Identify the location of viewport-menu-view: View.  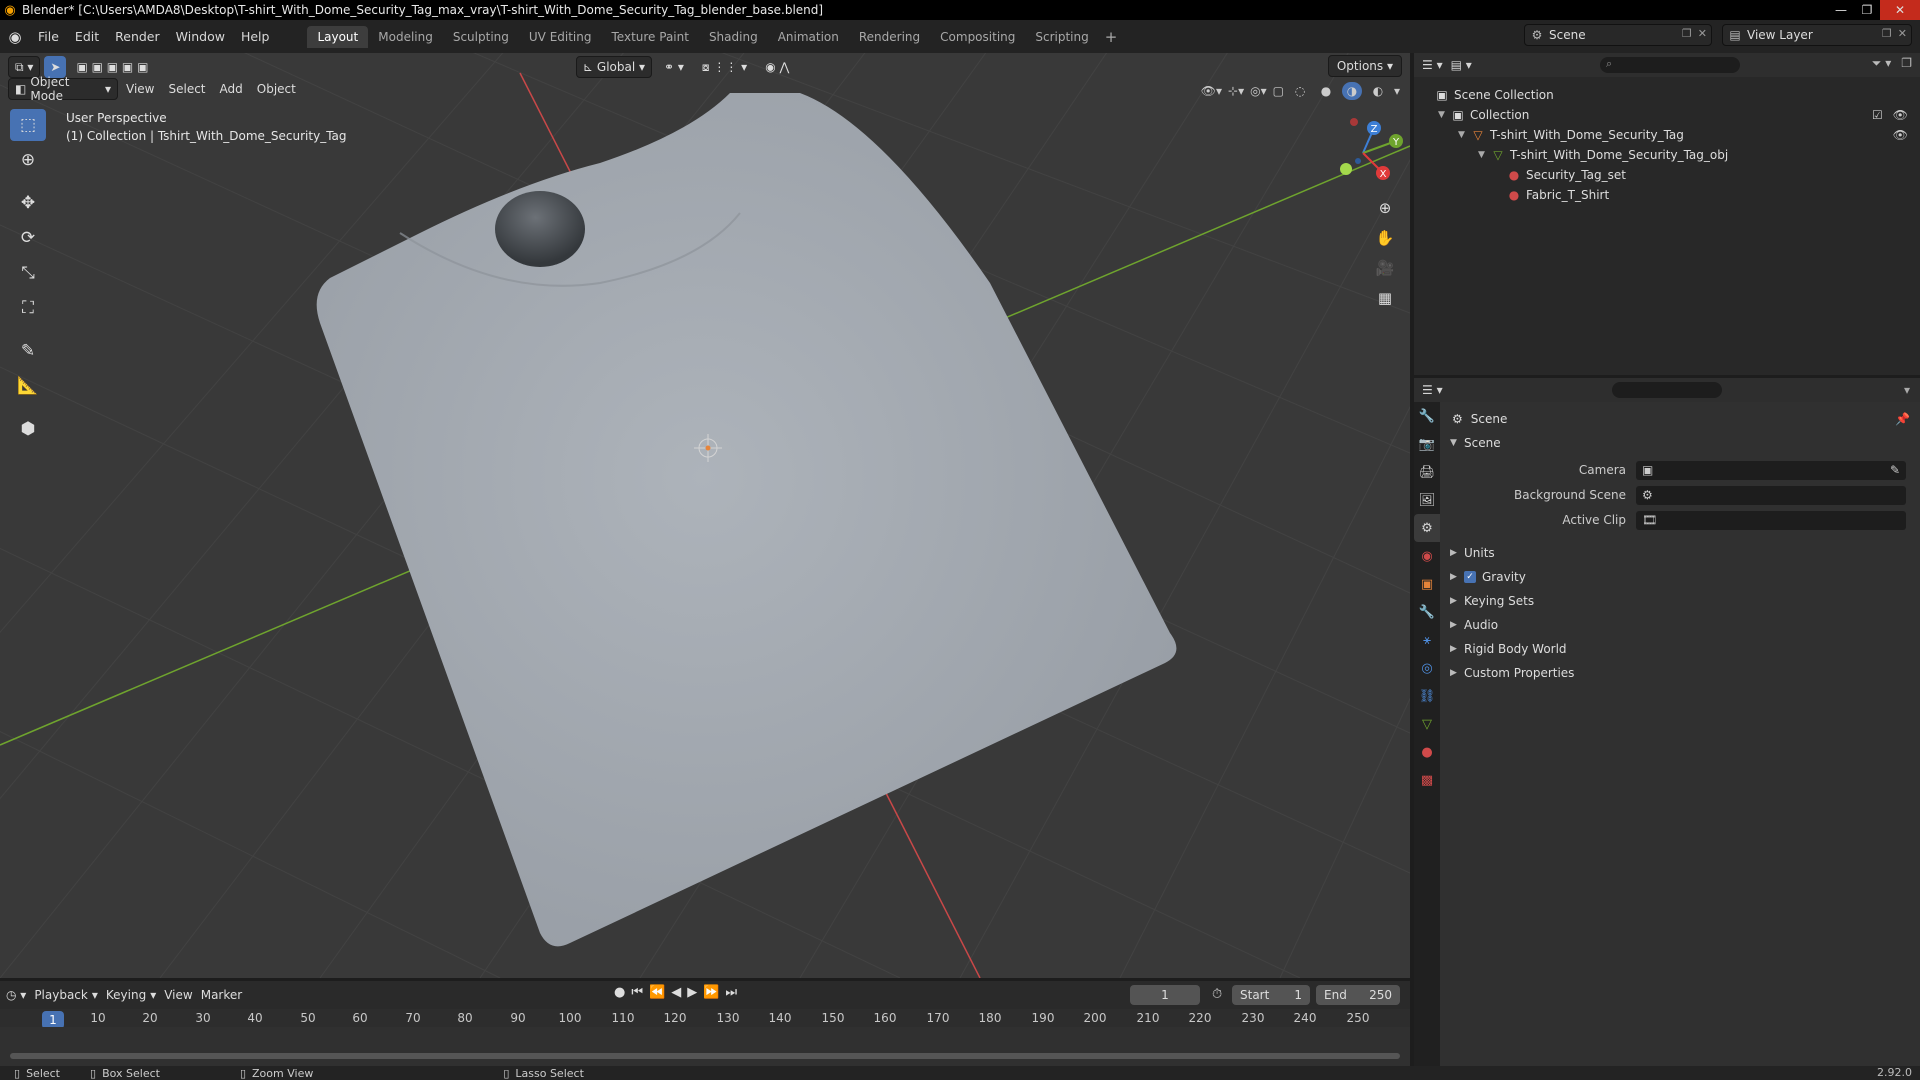
(140, 89).